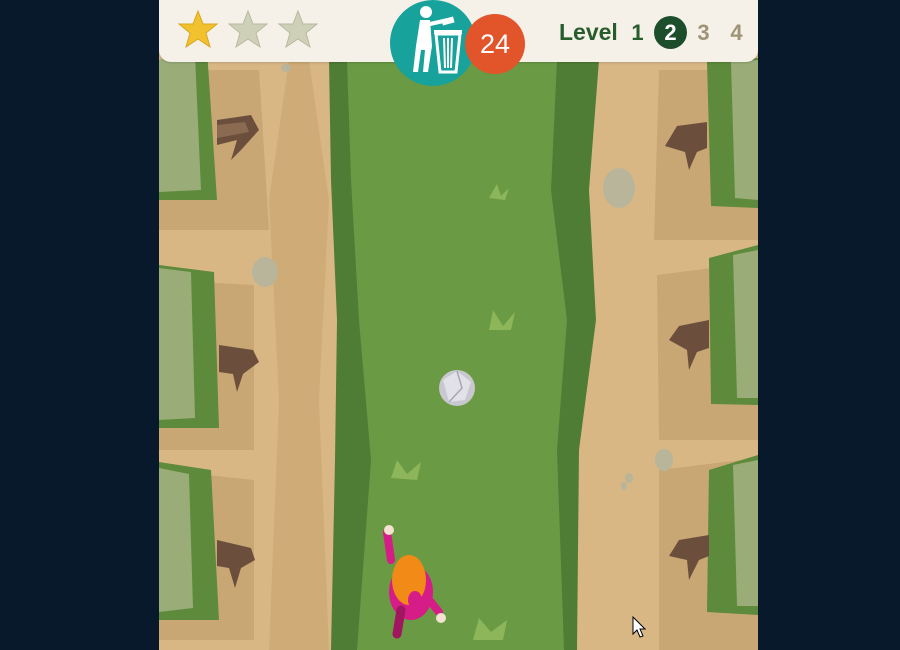  I want to click on level-4-button: 4, so click(736, 32).